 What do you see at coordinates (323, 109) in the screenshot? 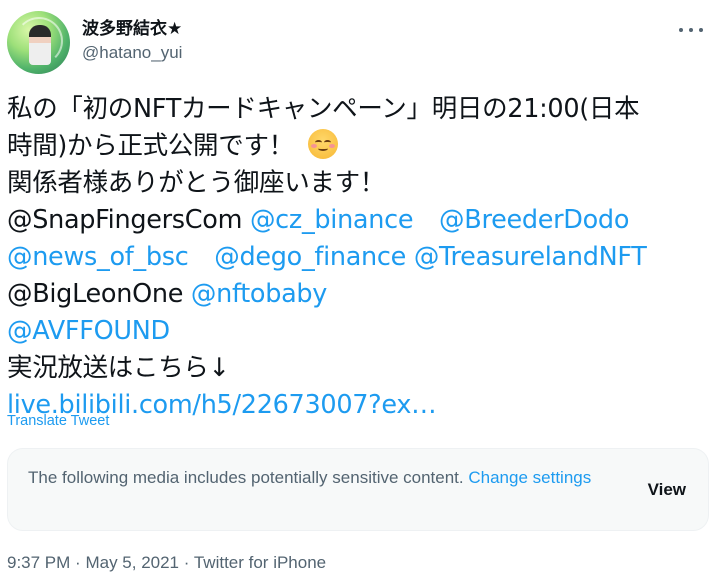
I see `tweet-text-segment: 私の「初のNFTカードキャンペーン」明日の21:00(日本` at bounding box center [323, 109].